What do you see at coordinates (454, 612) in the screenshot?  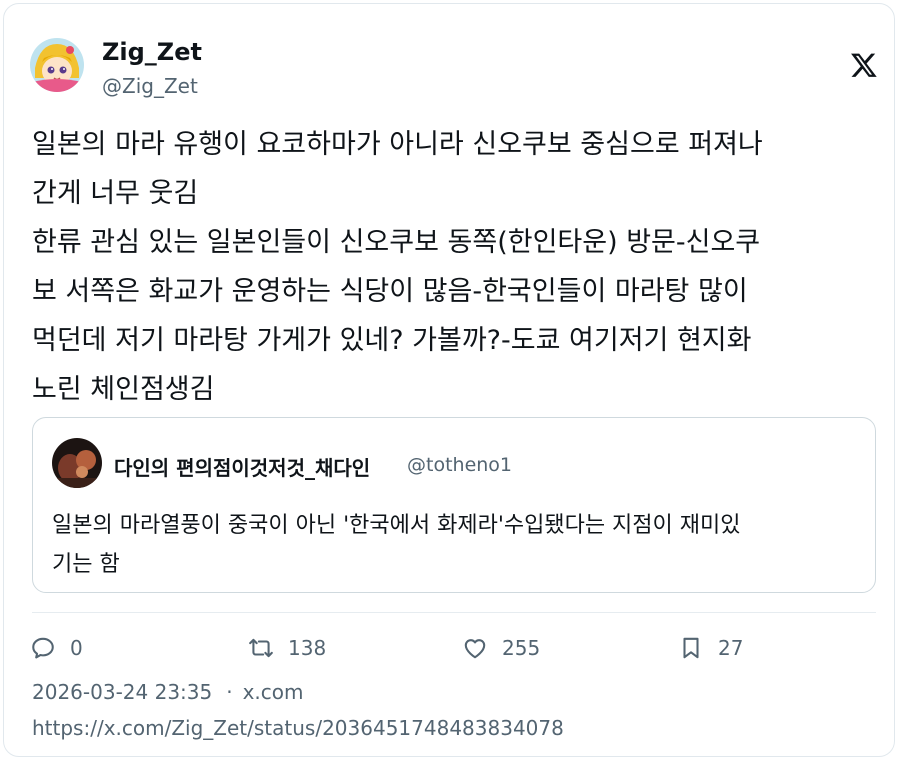 I see `divider` at bounding box center [454, 612].